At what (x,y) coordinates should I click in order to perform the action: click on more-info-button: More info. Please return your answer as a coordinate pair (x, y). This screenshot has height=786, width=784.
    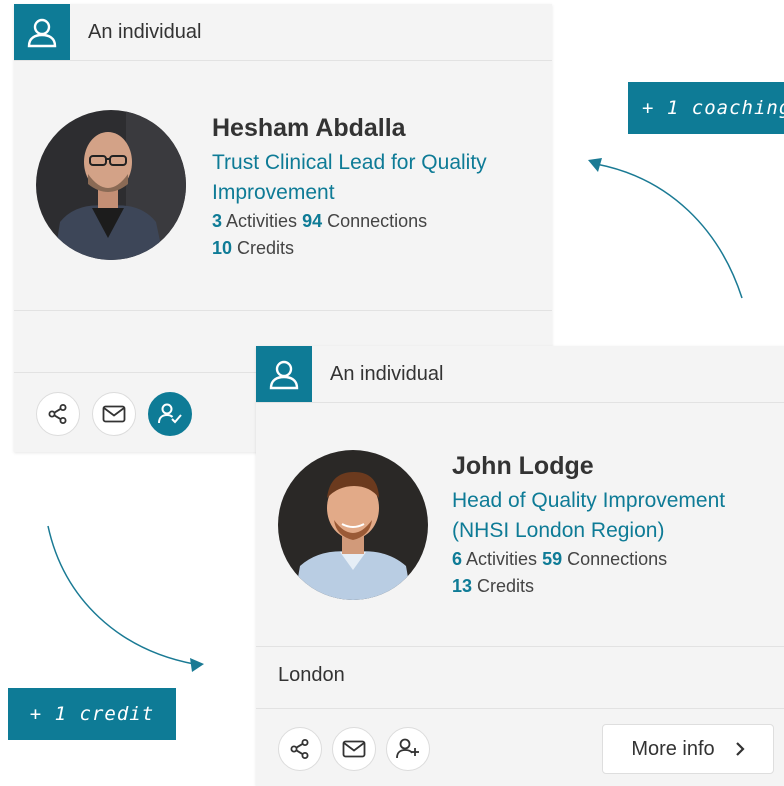
    Looking at the image, I should click on (688, 749).